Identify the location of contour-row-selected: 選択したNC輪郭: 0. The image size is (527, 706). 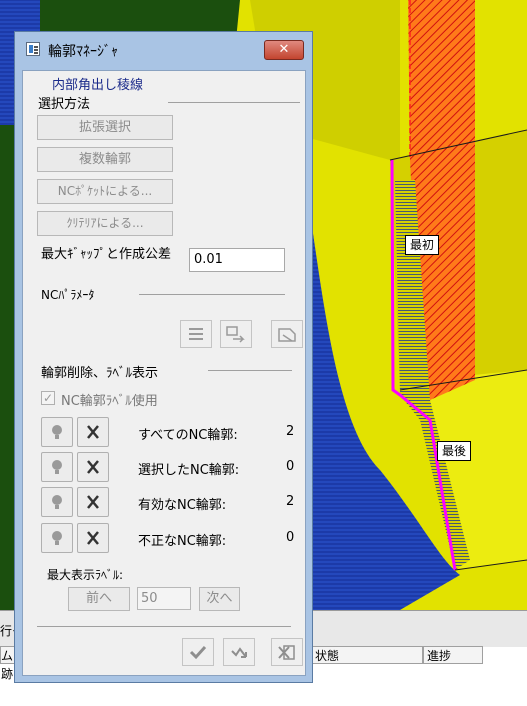
(165, 468).